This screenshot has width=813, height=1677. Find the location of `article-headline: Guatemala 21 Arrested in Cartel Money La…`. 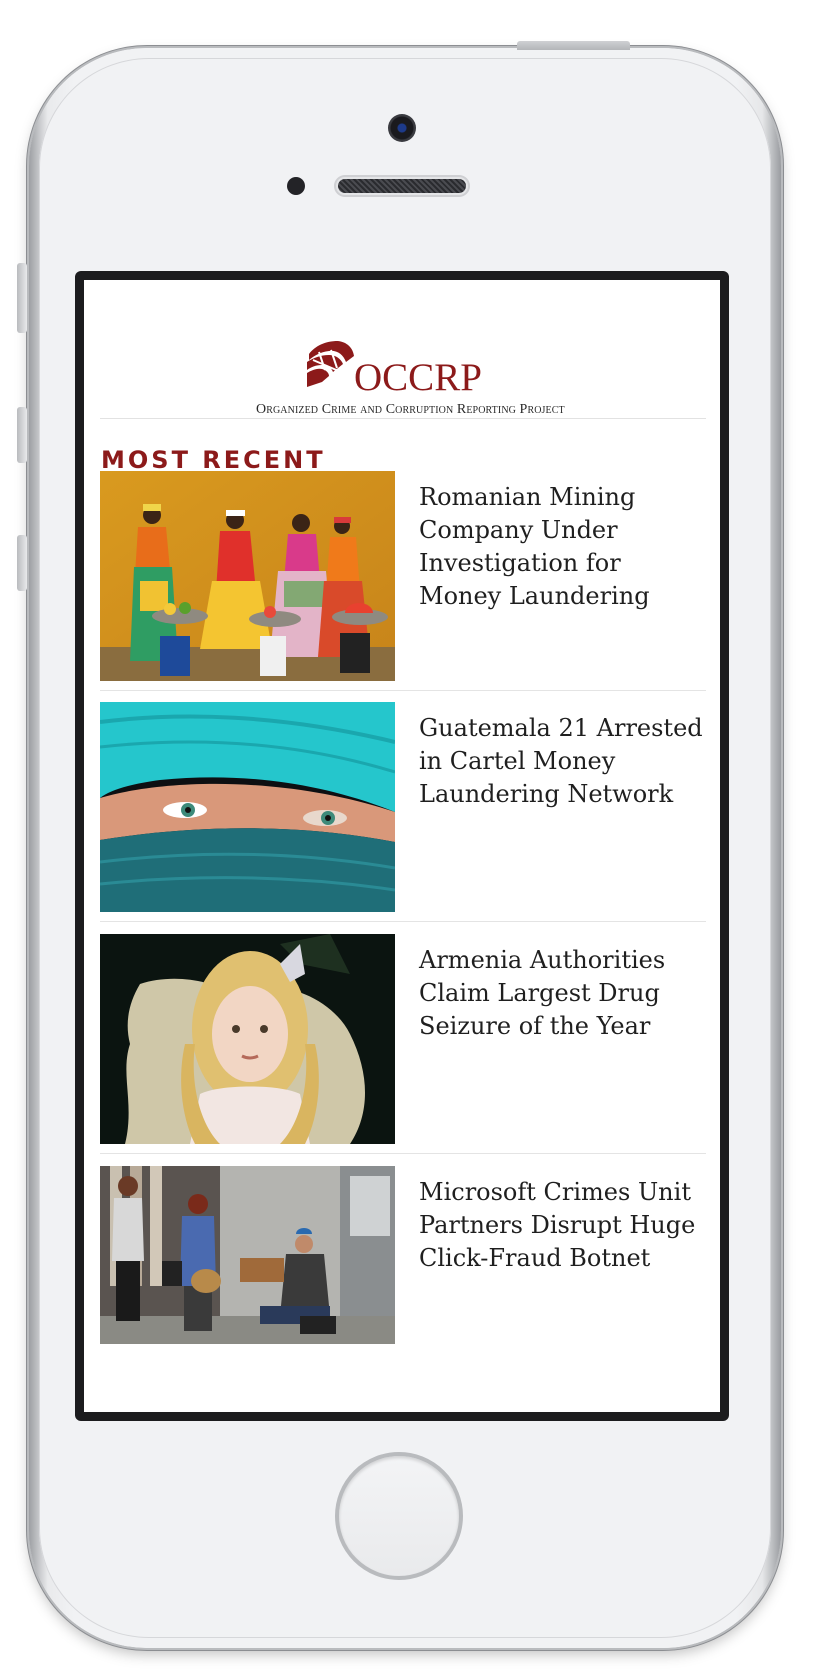

article-headline: Guatemala 21 Arrested in Cartel Money La… is located at coordinates (564, 761).